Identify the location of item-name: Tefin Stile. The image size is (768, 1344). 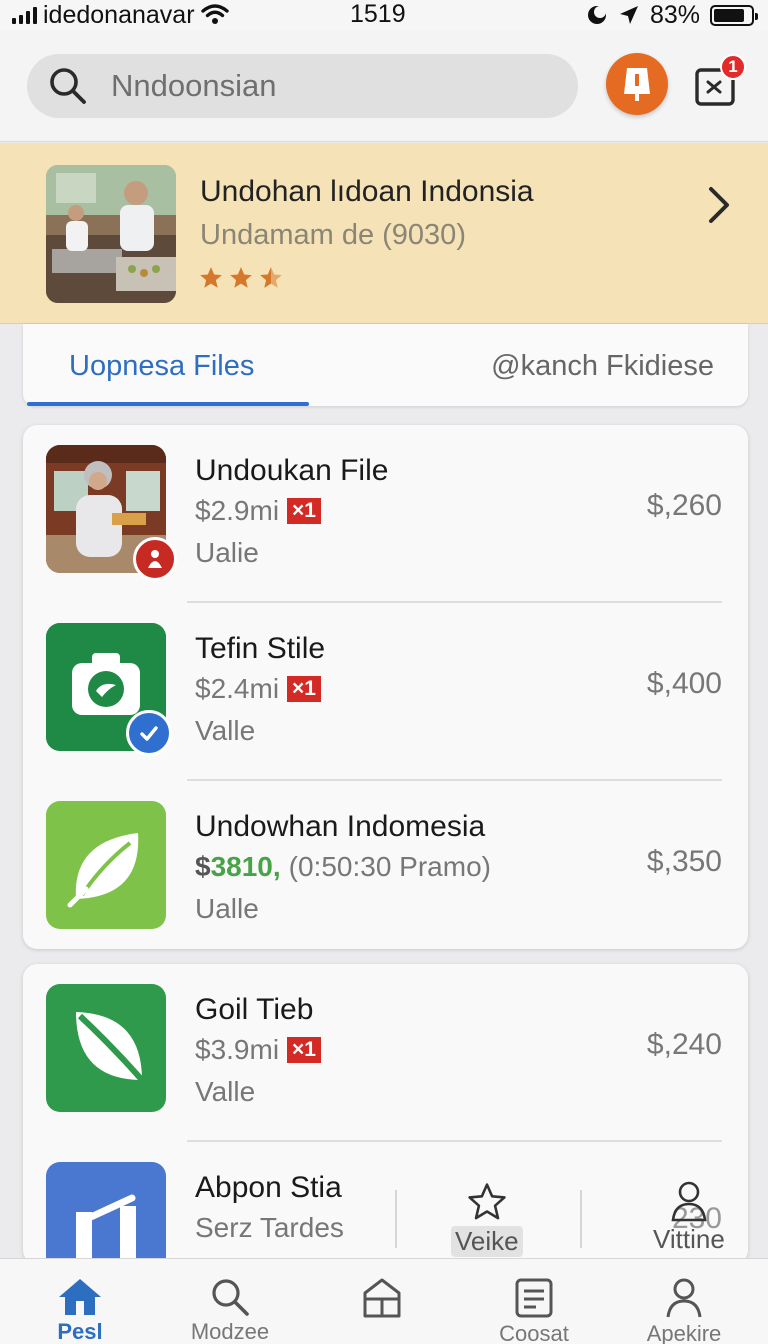
(260, 648).